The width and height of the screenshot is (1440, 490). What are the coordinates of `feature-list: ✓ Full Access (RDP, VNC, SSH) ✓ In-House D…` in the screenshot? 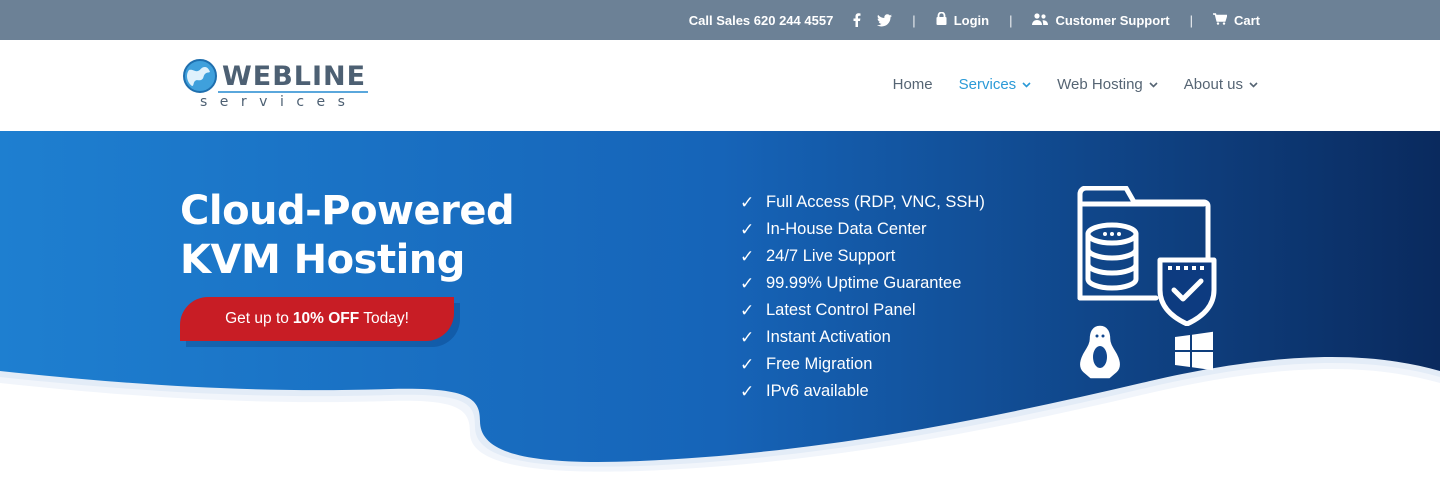 It's located at (862, 297).